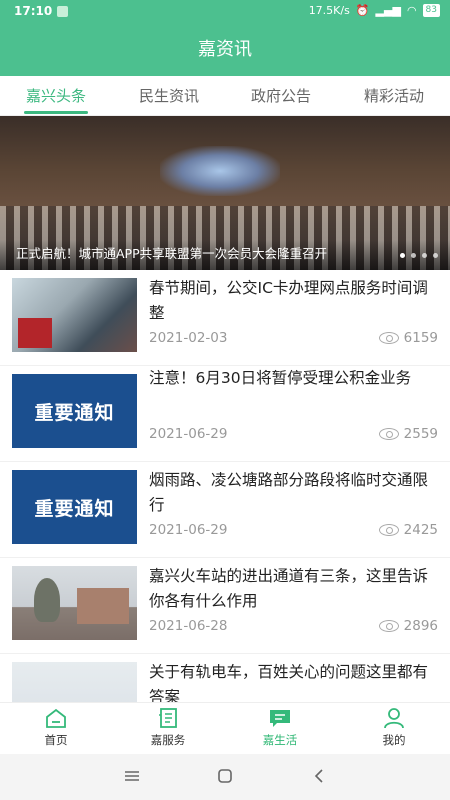  I want to click on home-button-icon, so click(225, 776).